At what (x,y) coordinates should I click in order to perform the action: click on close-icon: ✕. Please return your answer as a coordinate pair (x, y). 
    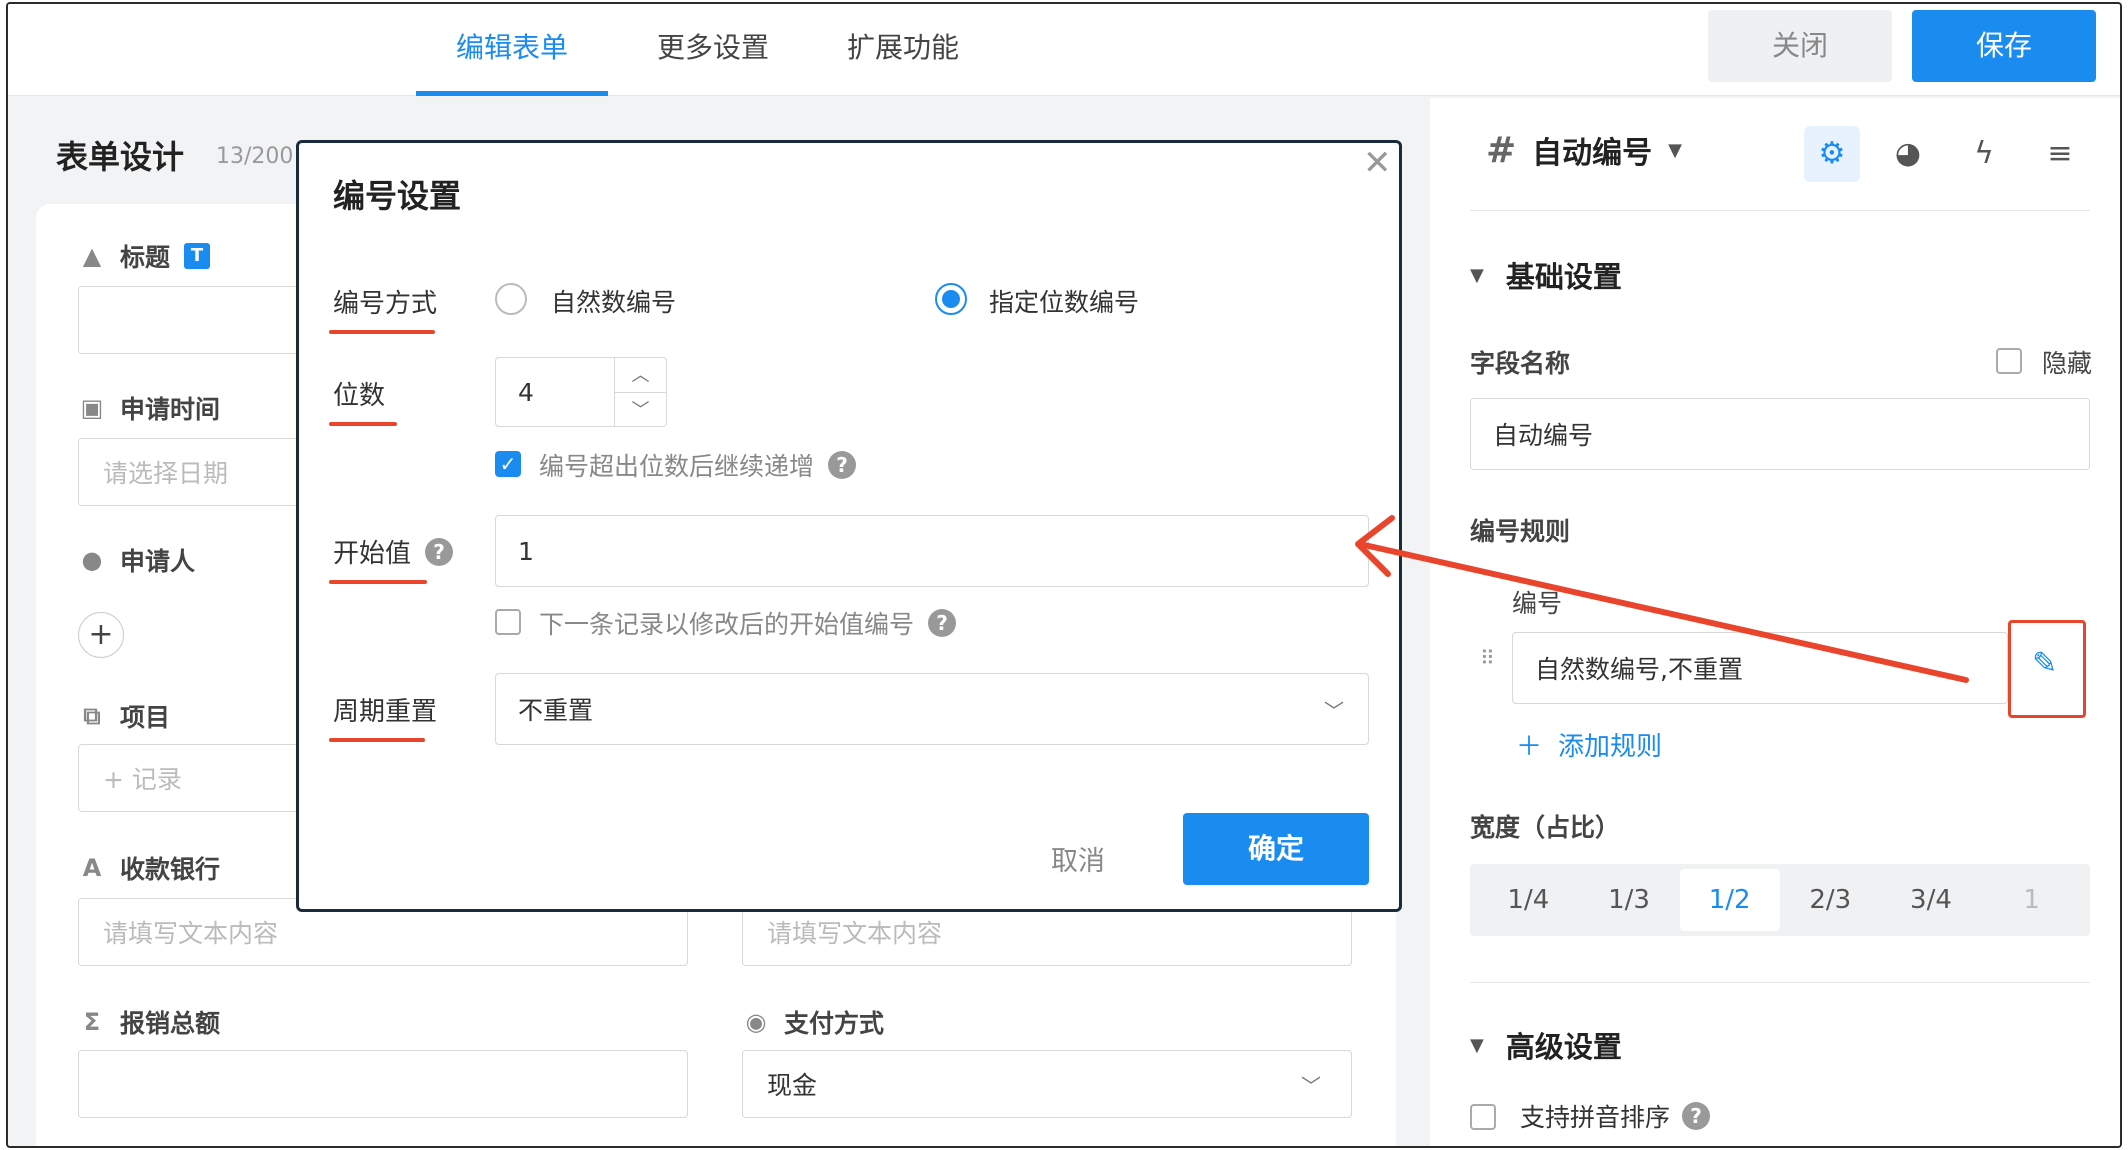
    Looking at the image, I should click on (1377, 163).